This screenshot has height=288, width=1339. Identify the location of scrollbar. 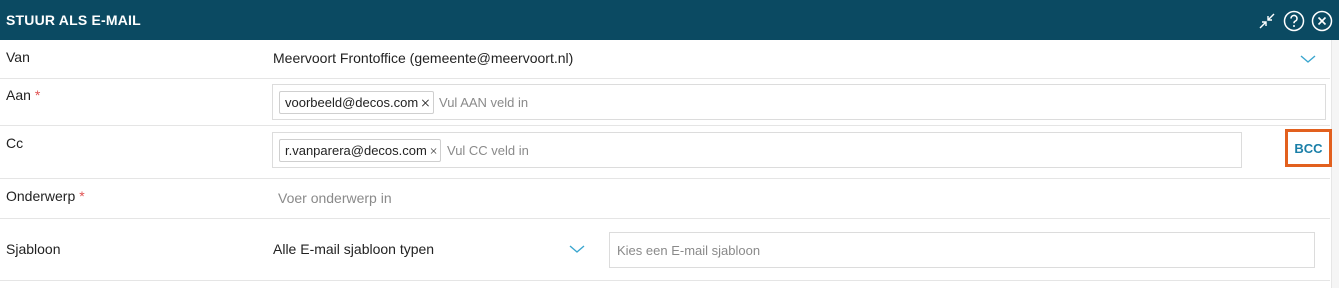
(1335, 164).